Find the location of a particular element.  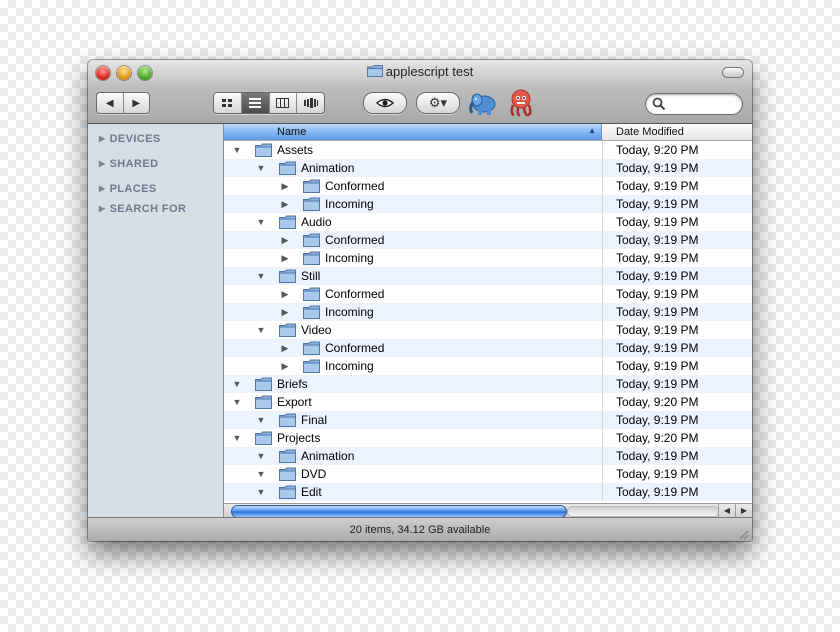

table-row: ▼ Audio Today, 9:19 PM is located at coordinates (488, 222).